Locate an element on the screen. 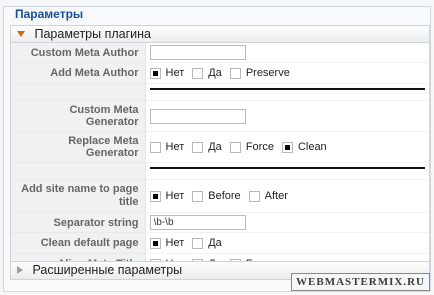  separator-label-cell is located at coordinates (78, 92).